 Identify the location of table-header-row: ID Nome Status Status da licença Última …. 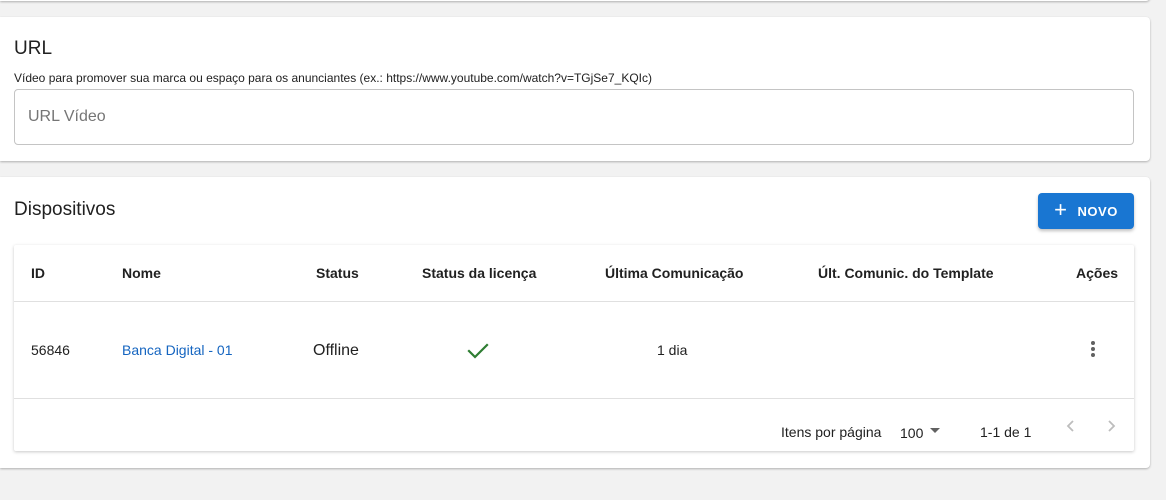
(574, 273).